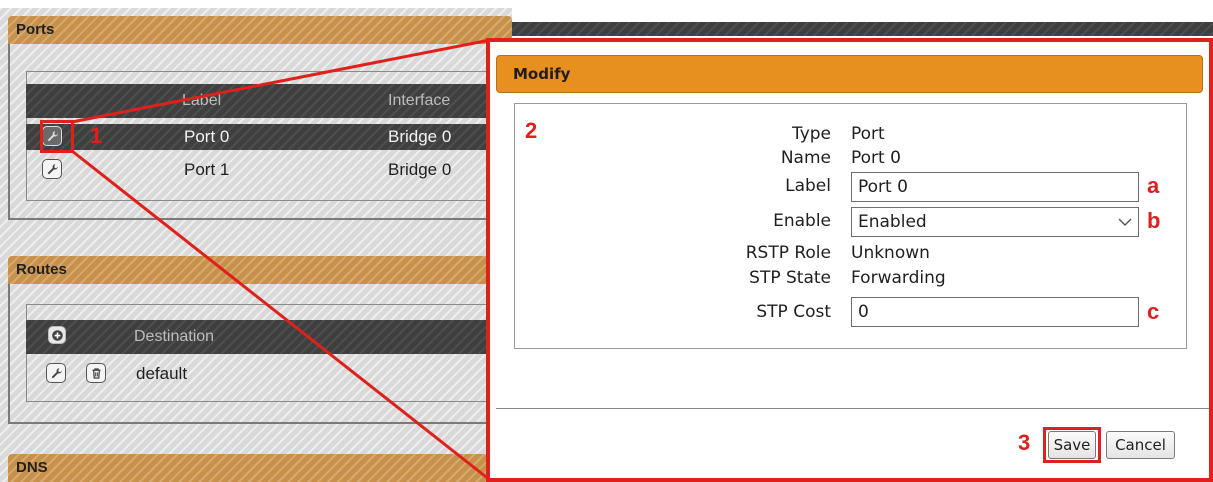 The width and height of the screenshot is (1213, 482). What do you see at coordinates (1140, 445) in the screenshot?
I see `cancel-button: Cancel` at bounding box center [1140, 445].